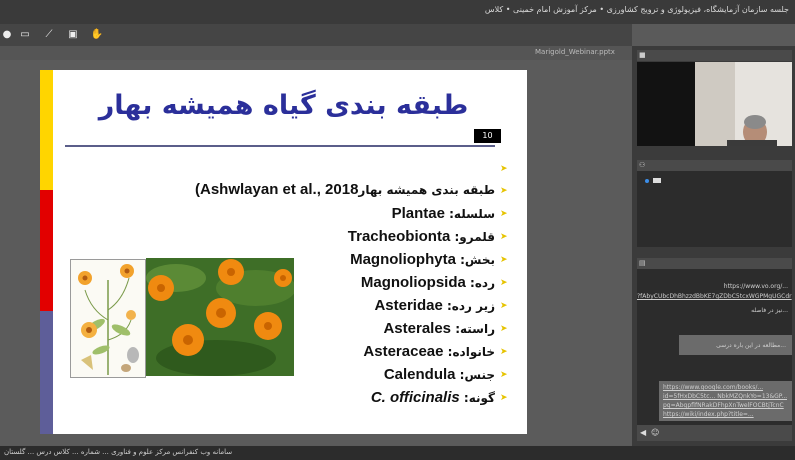 The width and height of the screenshot is (795, 460). Describe the element at coordinates (399, 236) in the screenshot. I see `taxonomy-value: Tracheobionta` at that location.